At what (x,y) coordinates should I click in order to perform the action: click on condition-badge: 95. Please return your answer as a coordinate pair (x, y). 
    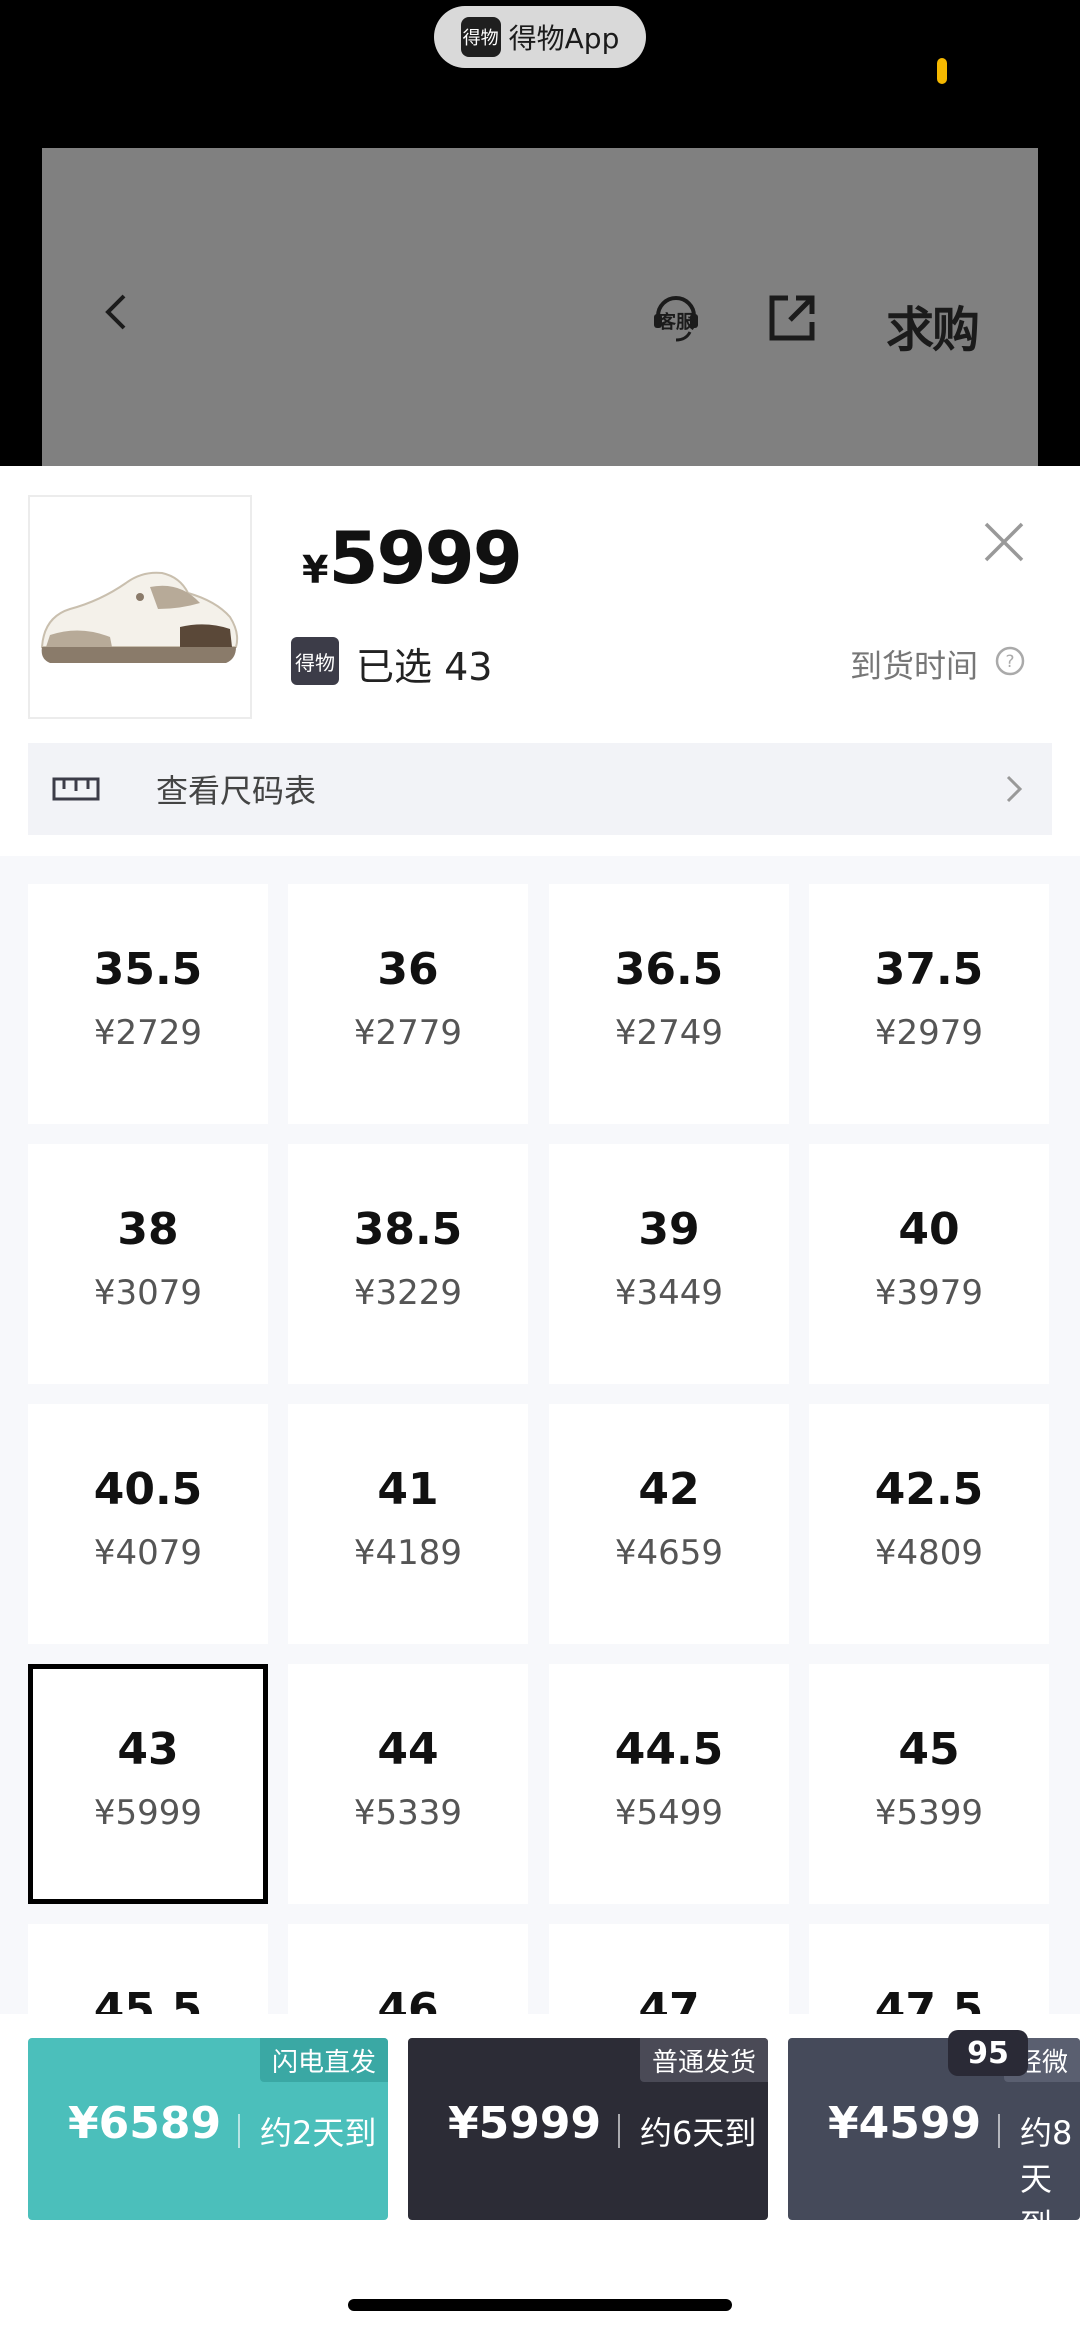
    Looking at the image, I should click on (988, 2053).